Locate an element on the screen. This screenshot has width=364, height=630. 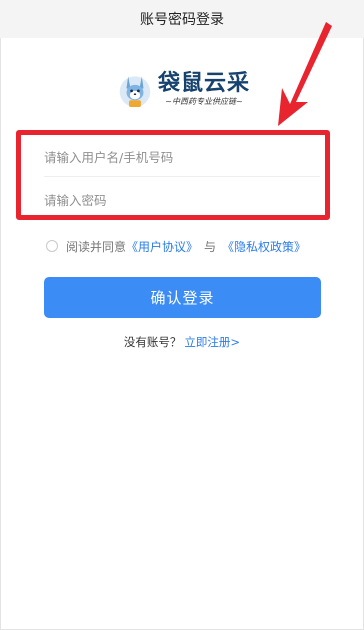
brand-name: 袋鼠云采 is located at coordinates (203, 83).